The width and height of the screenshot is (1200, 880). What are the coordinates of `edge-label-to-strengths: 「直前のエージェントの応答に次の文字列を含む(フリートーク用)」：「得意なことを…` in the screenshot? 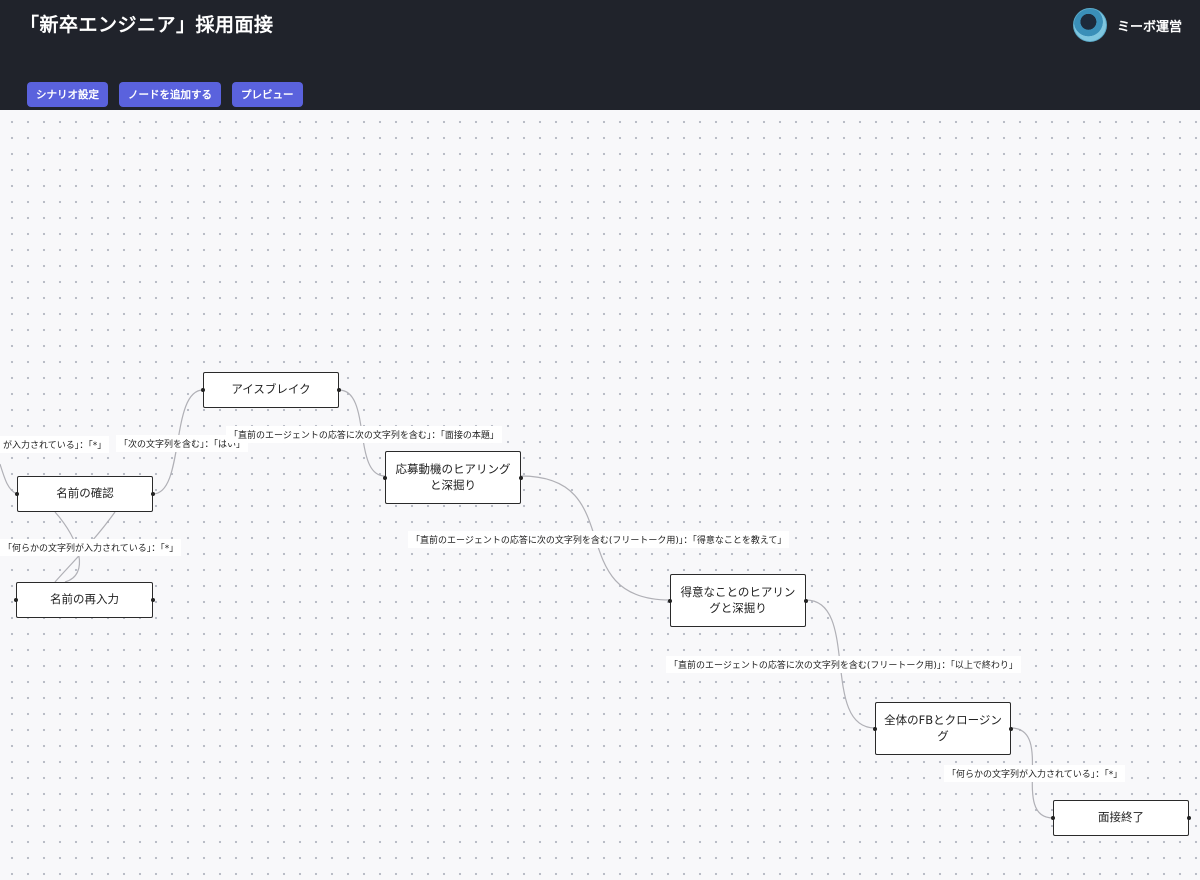 It's located at (599, 539).